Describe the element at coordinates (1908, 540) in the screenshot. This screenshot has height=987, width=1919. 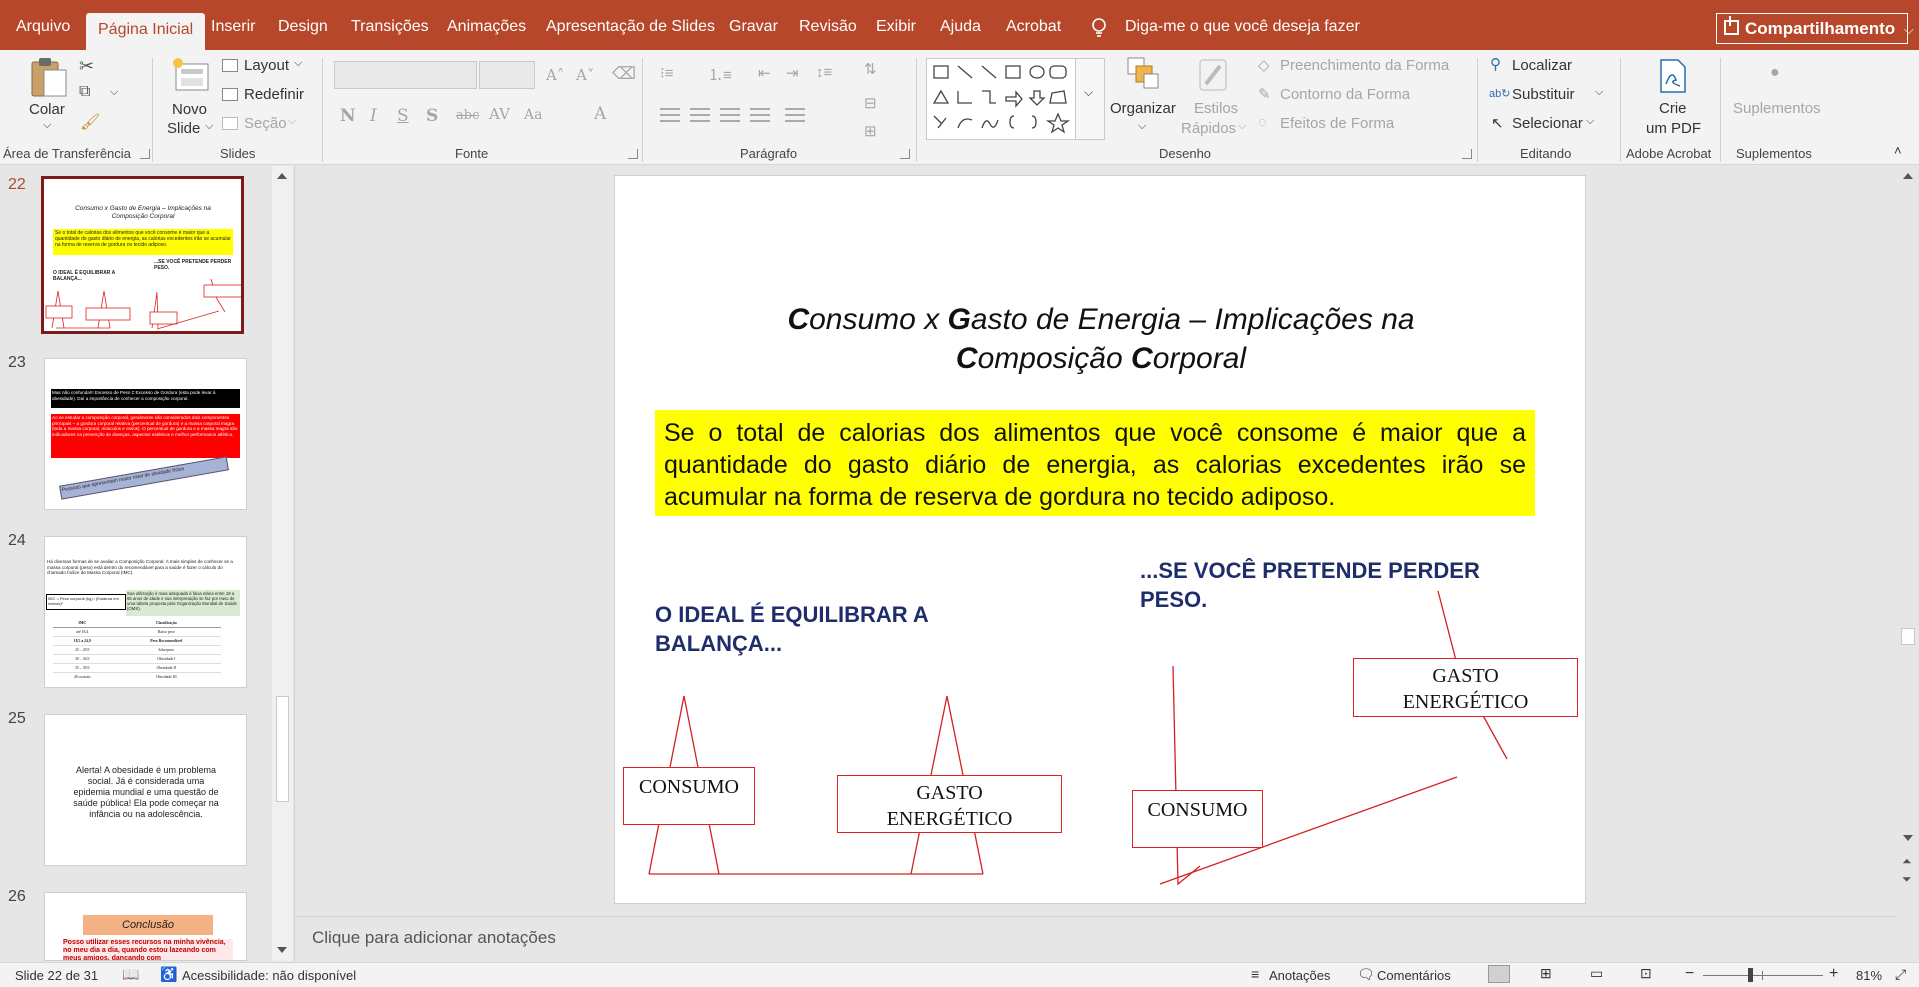
I see `editor-scrollbar: ⏶ ⏷` at that location.